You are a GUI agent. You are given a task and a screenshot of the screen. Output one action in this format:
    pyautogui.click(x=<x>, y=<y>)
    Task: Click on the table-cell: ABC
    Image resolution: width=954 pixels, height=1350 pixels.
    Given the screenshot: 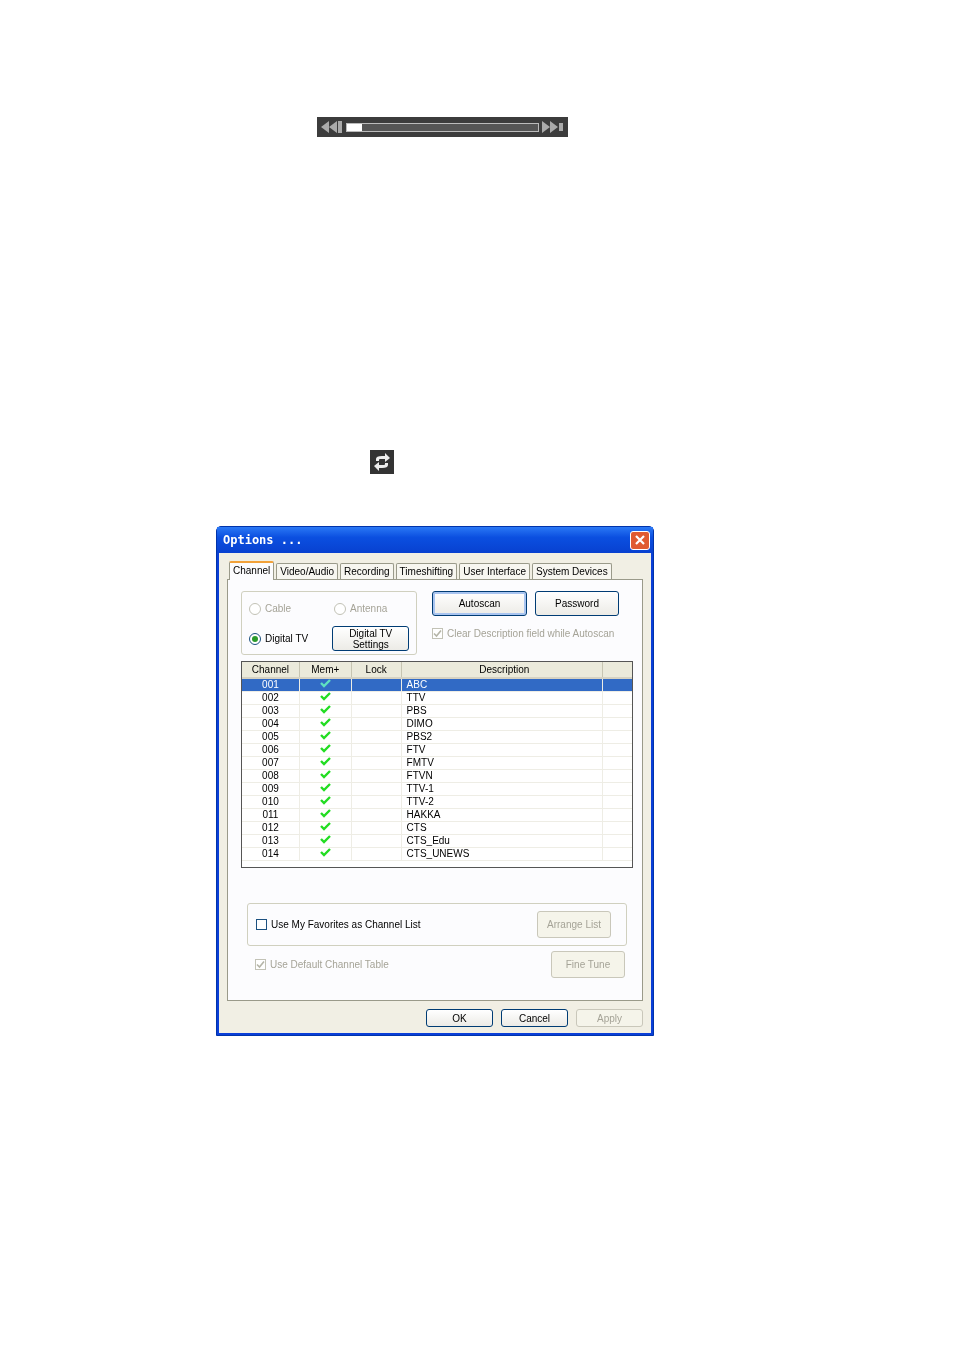 What is the action you would take?
    pyautogui.click(x=502, y=685)
    